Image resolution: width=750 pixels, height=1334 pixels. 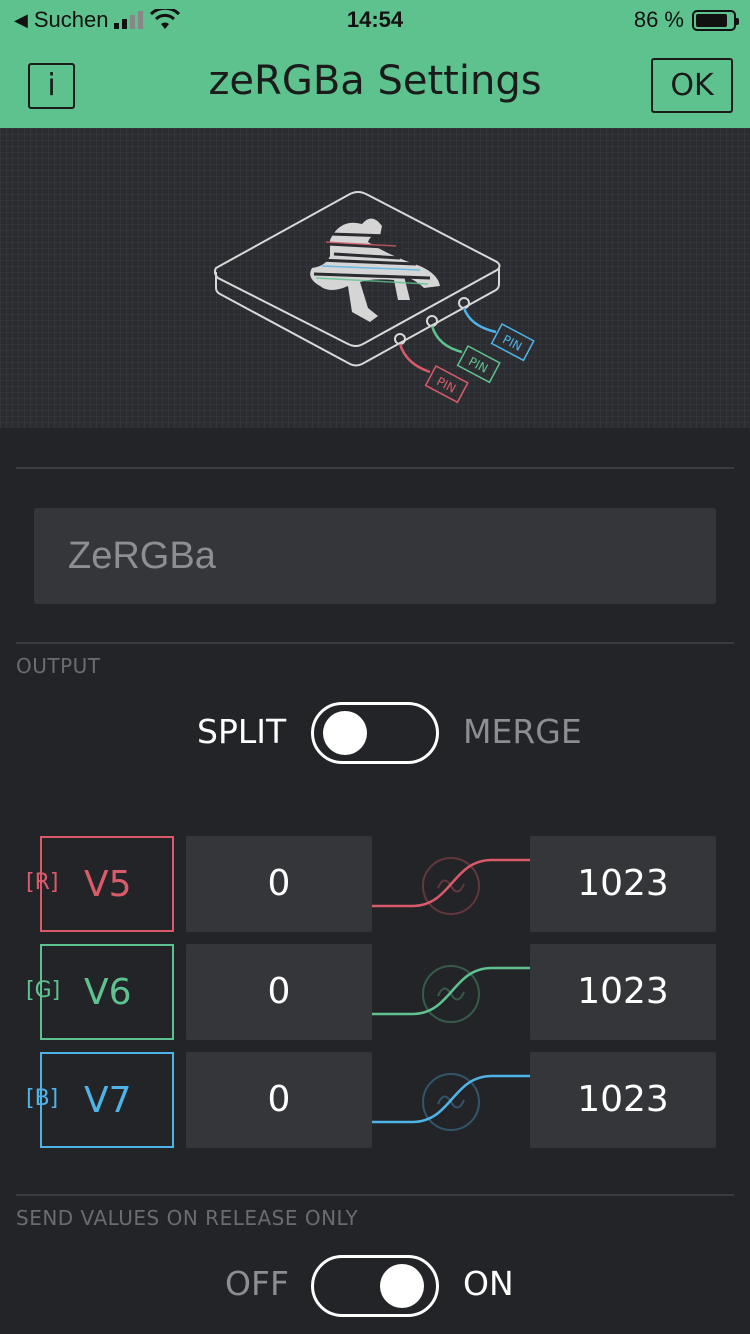 I want to click on channel-tag-red: [R], so click(x=42, y=882).